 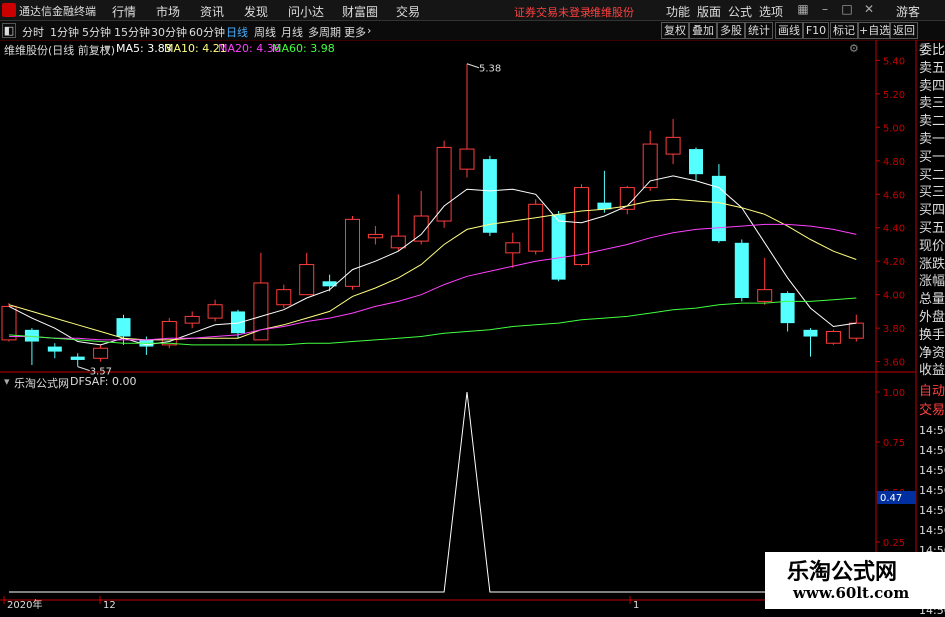 I want to click on price-tick-label: 5.00, so click(x=894, y=128).